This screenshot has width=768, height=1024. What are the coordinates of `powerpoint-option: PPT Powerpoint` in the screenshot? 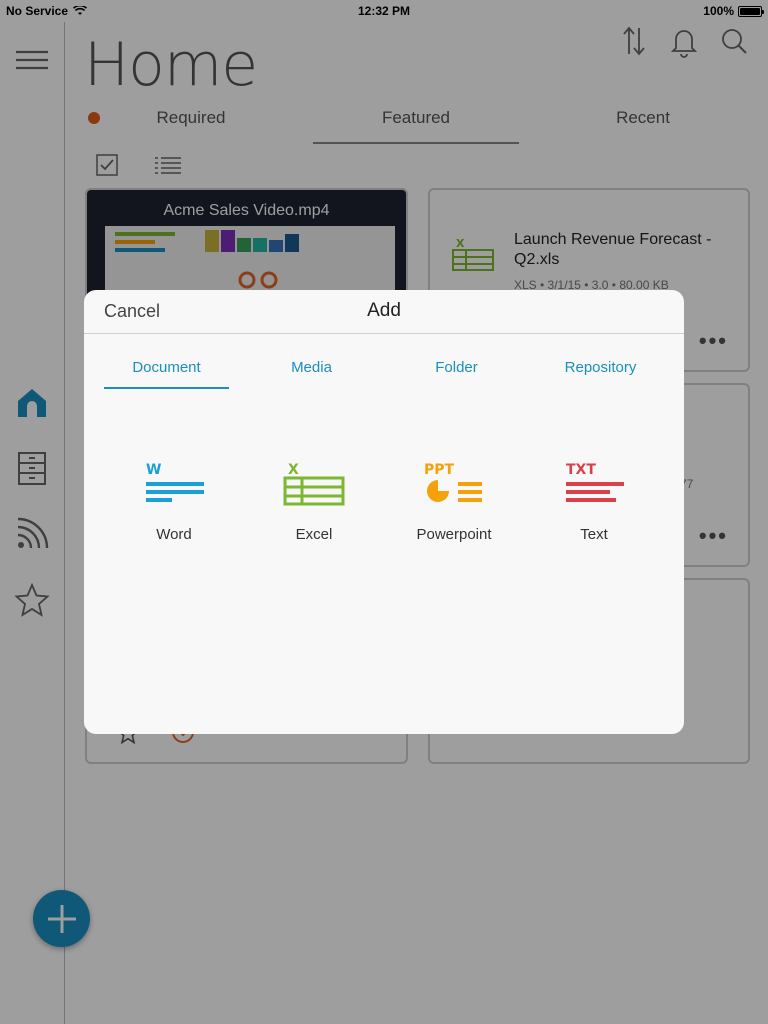 It's located at (454, 501).